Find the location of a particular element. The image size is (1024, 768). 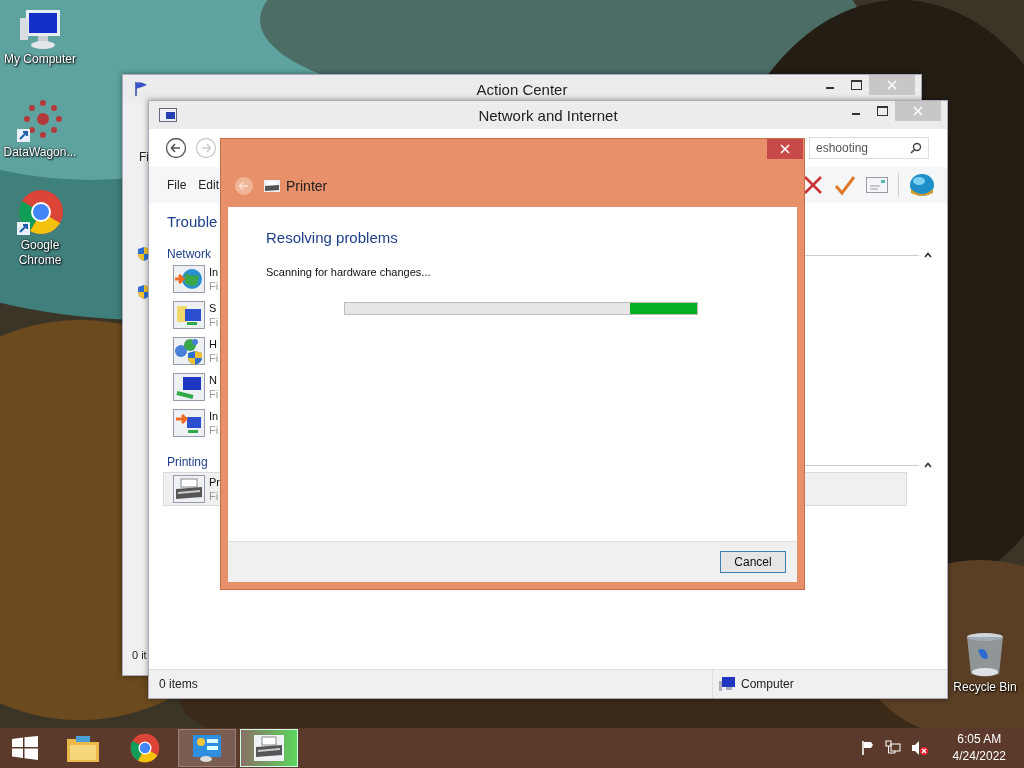

status-text: 0 items is located at coordinates (178, 684).